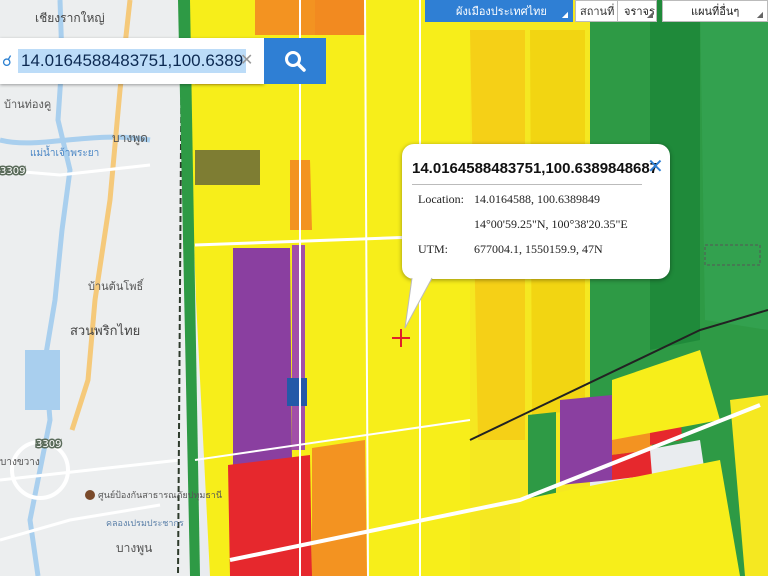  I want to click on location-decimal-value: 14.0164588, 100.6389849, so click(537, 199).